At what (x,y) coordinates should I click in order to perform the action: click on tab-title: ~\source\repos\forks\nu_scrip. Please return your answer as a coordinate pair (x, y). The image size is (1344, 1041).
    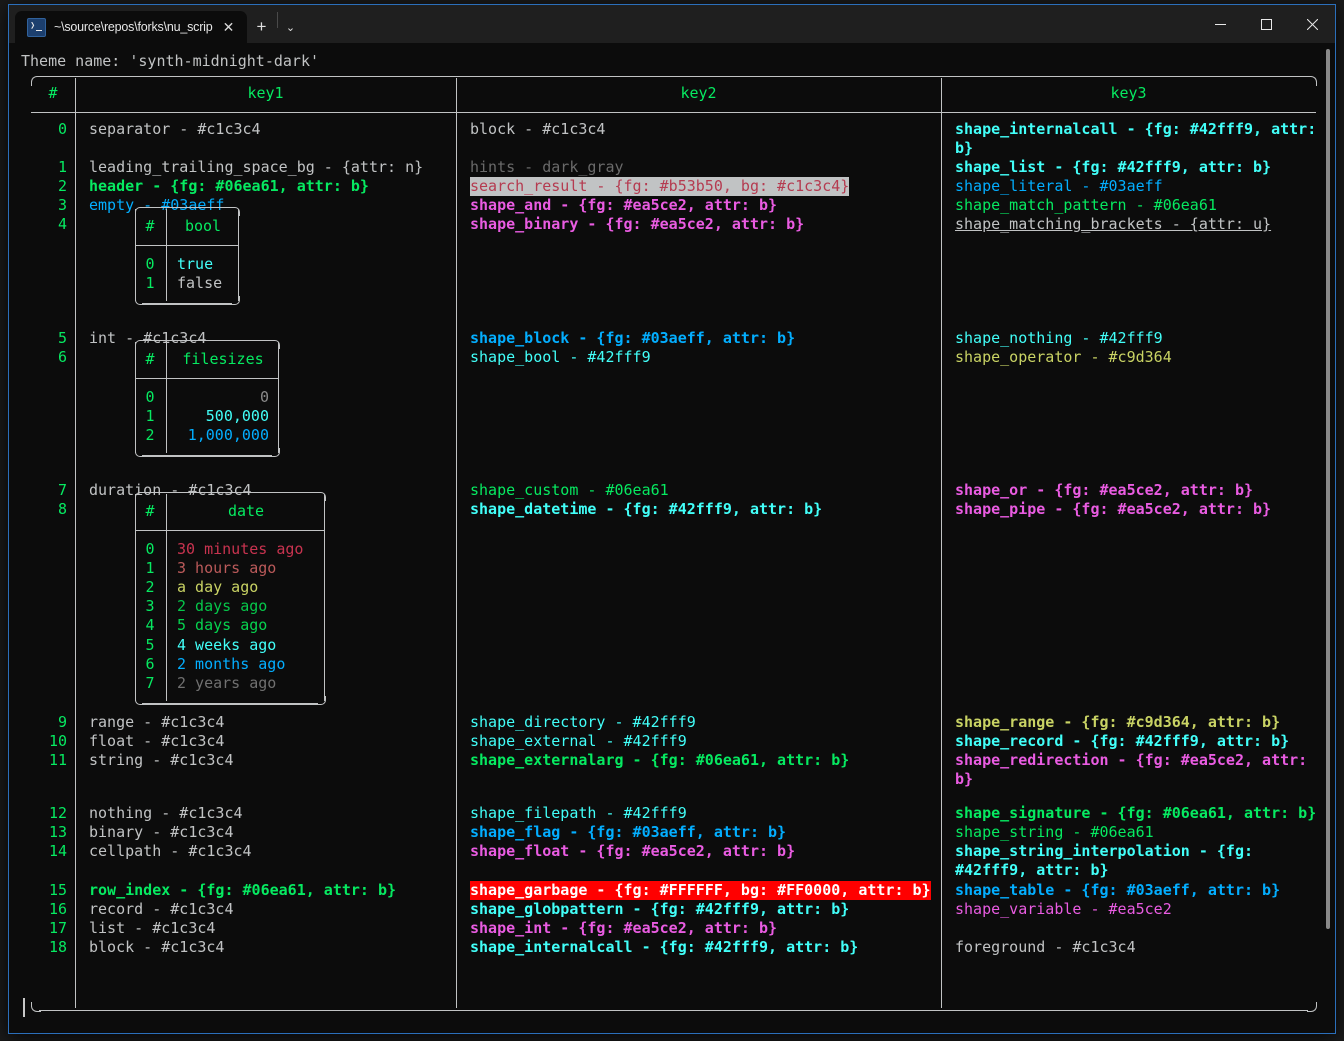
    Looking at the image, I should click on (133, 27).